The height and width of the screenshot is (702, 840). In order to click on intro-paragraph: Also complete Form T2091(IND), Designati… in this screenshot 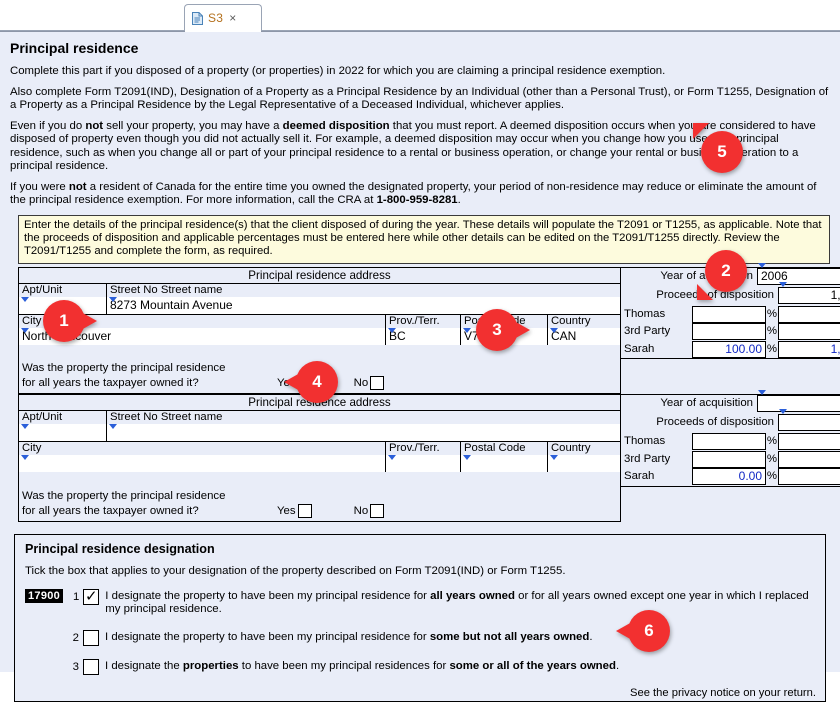, I will do `click(419, 98)`.